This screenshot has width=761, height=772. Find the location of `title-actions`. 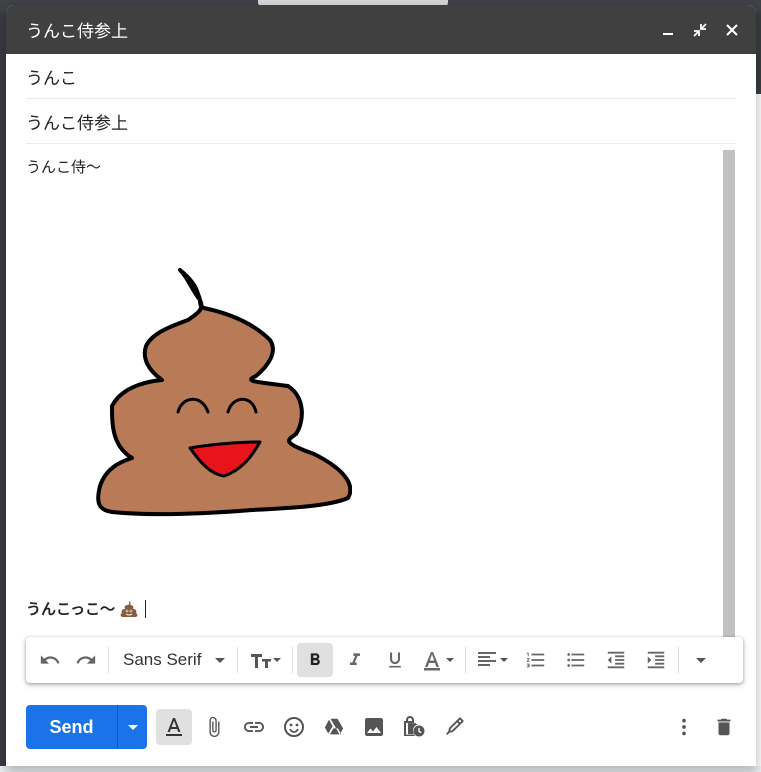

title-actions is located at coordinates (700, 30).